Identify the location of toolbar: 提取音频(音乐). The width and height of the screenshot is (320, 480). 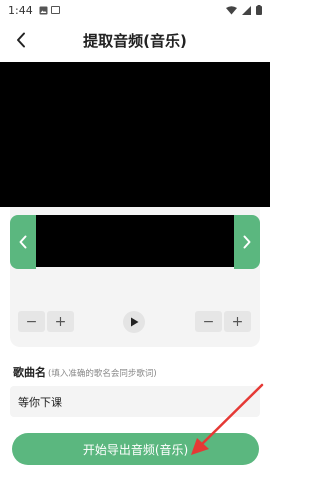
(135, 40).